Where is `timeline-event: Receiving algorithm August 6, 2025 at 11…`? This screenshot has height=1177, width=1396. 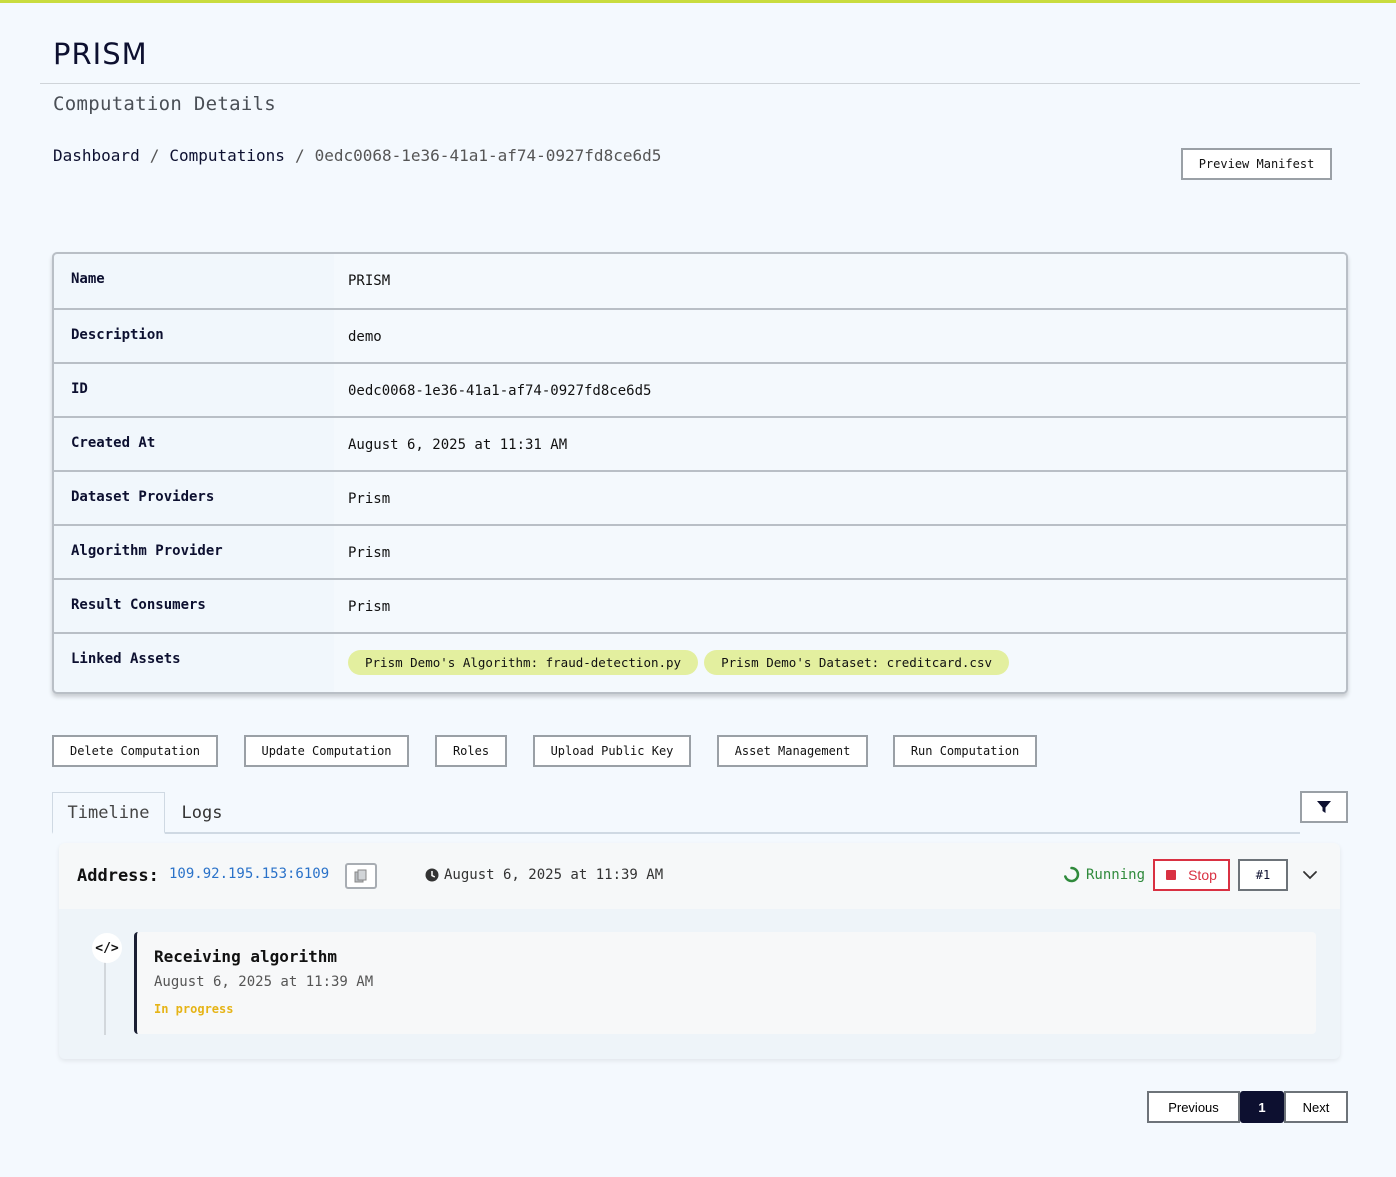 timeline-event: Receiving algorithm August 6, 2025 at 11… is located at coordinates (725, 983).